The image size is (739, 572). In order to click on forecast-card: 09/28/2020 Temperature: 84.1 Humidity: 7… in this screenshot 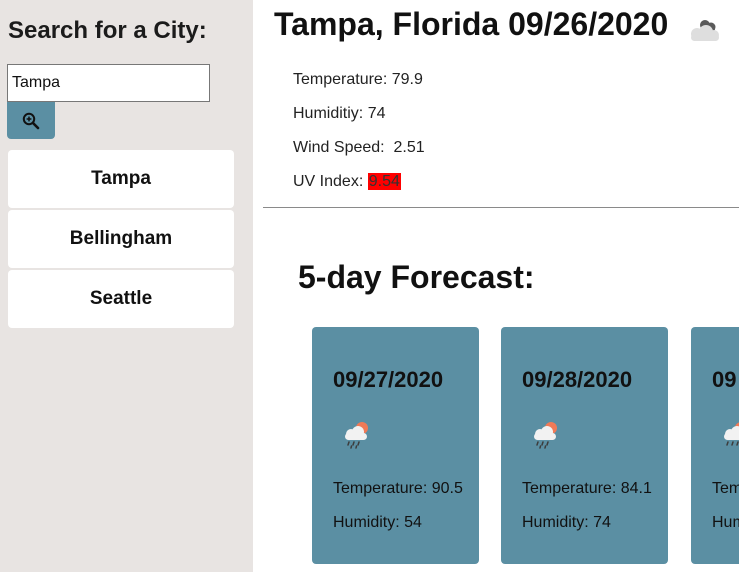, I will do `click(584, 445)`.